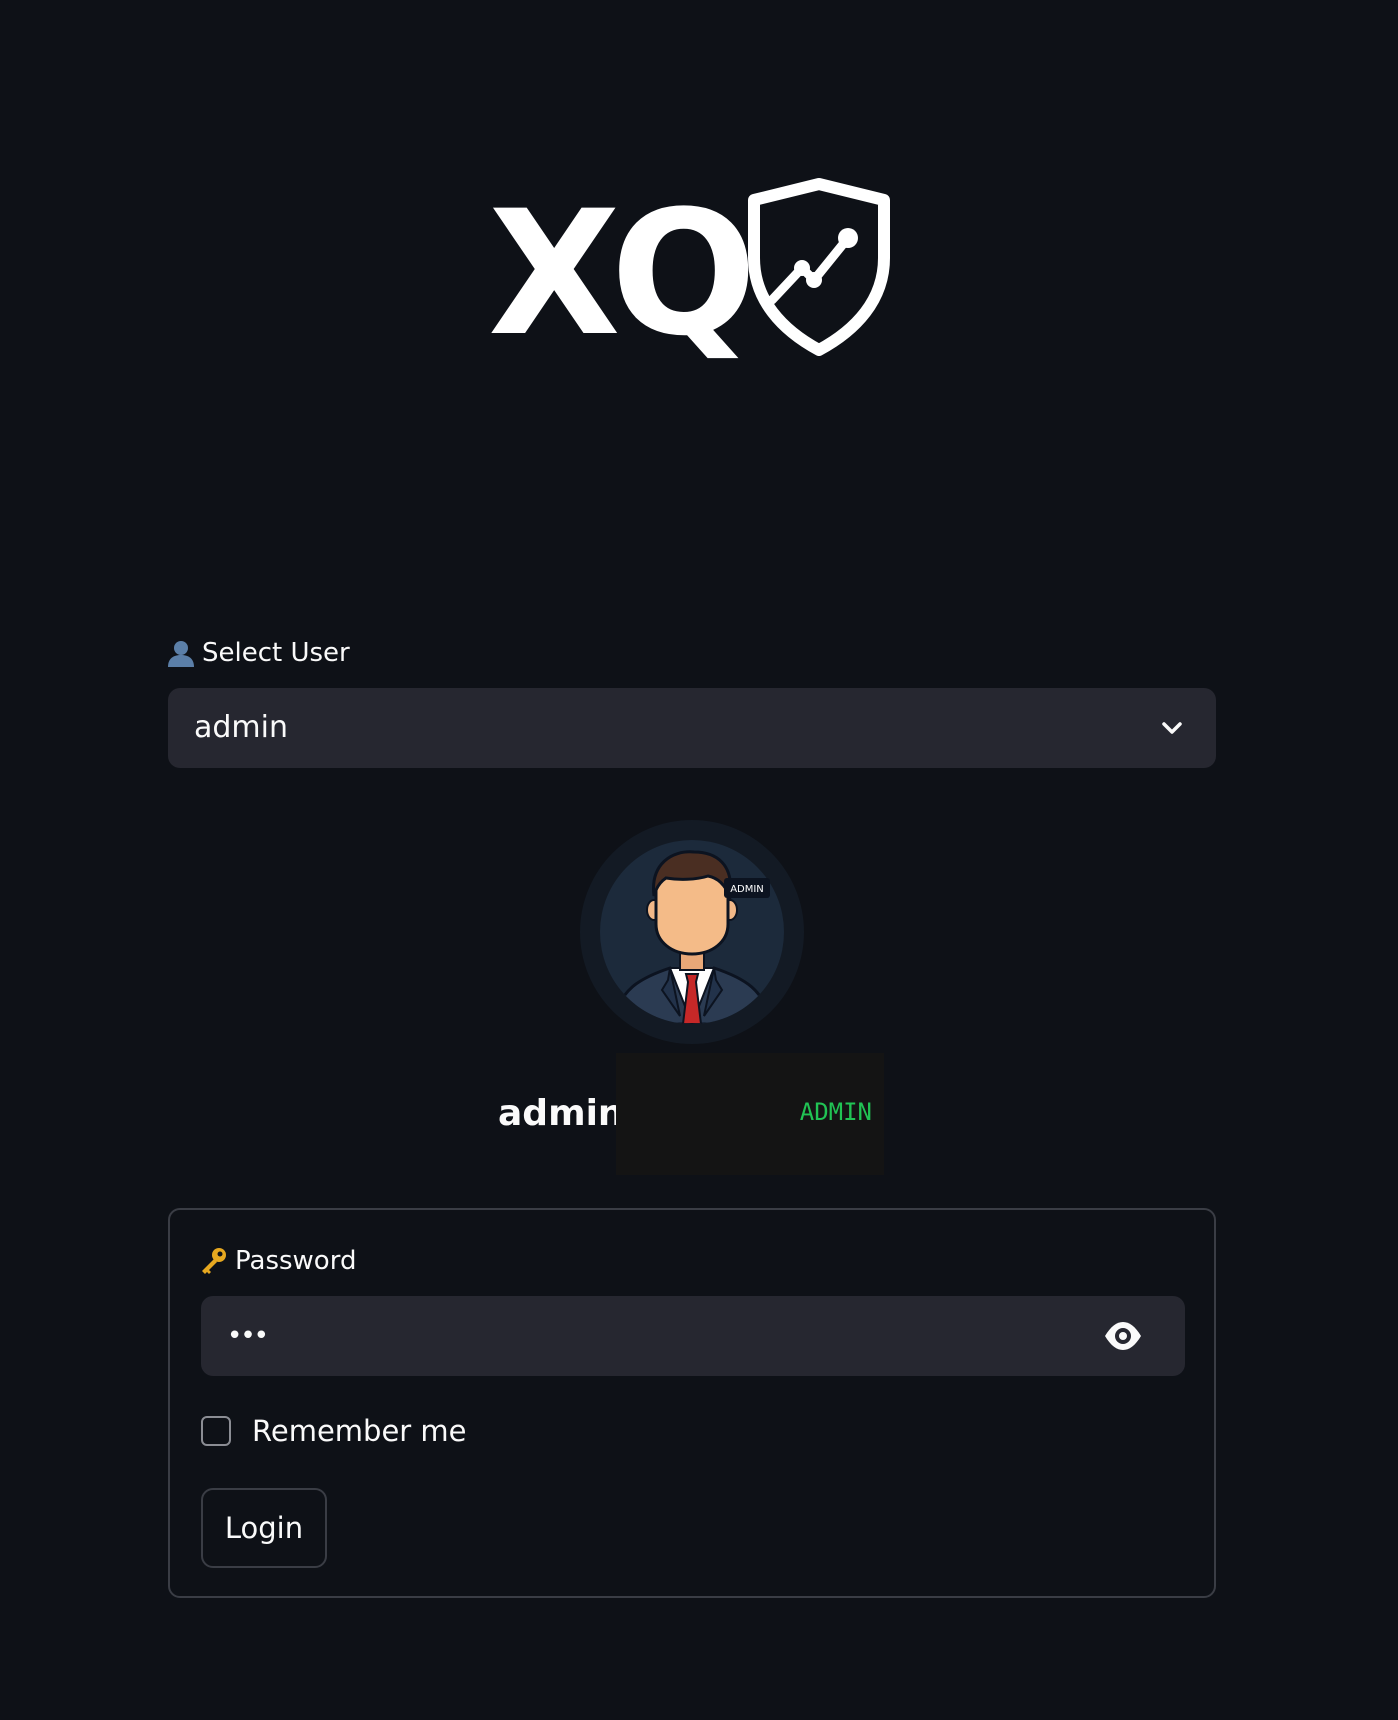  What do you see at coordinates (248, 1336) in the screenshot?
I see `password-value: •••` at bounding box center [248, 1336].